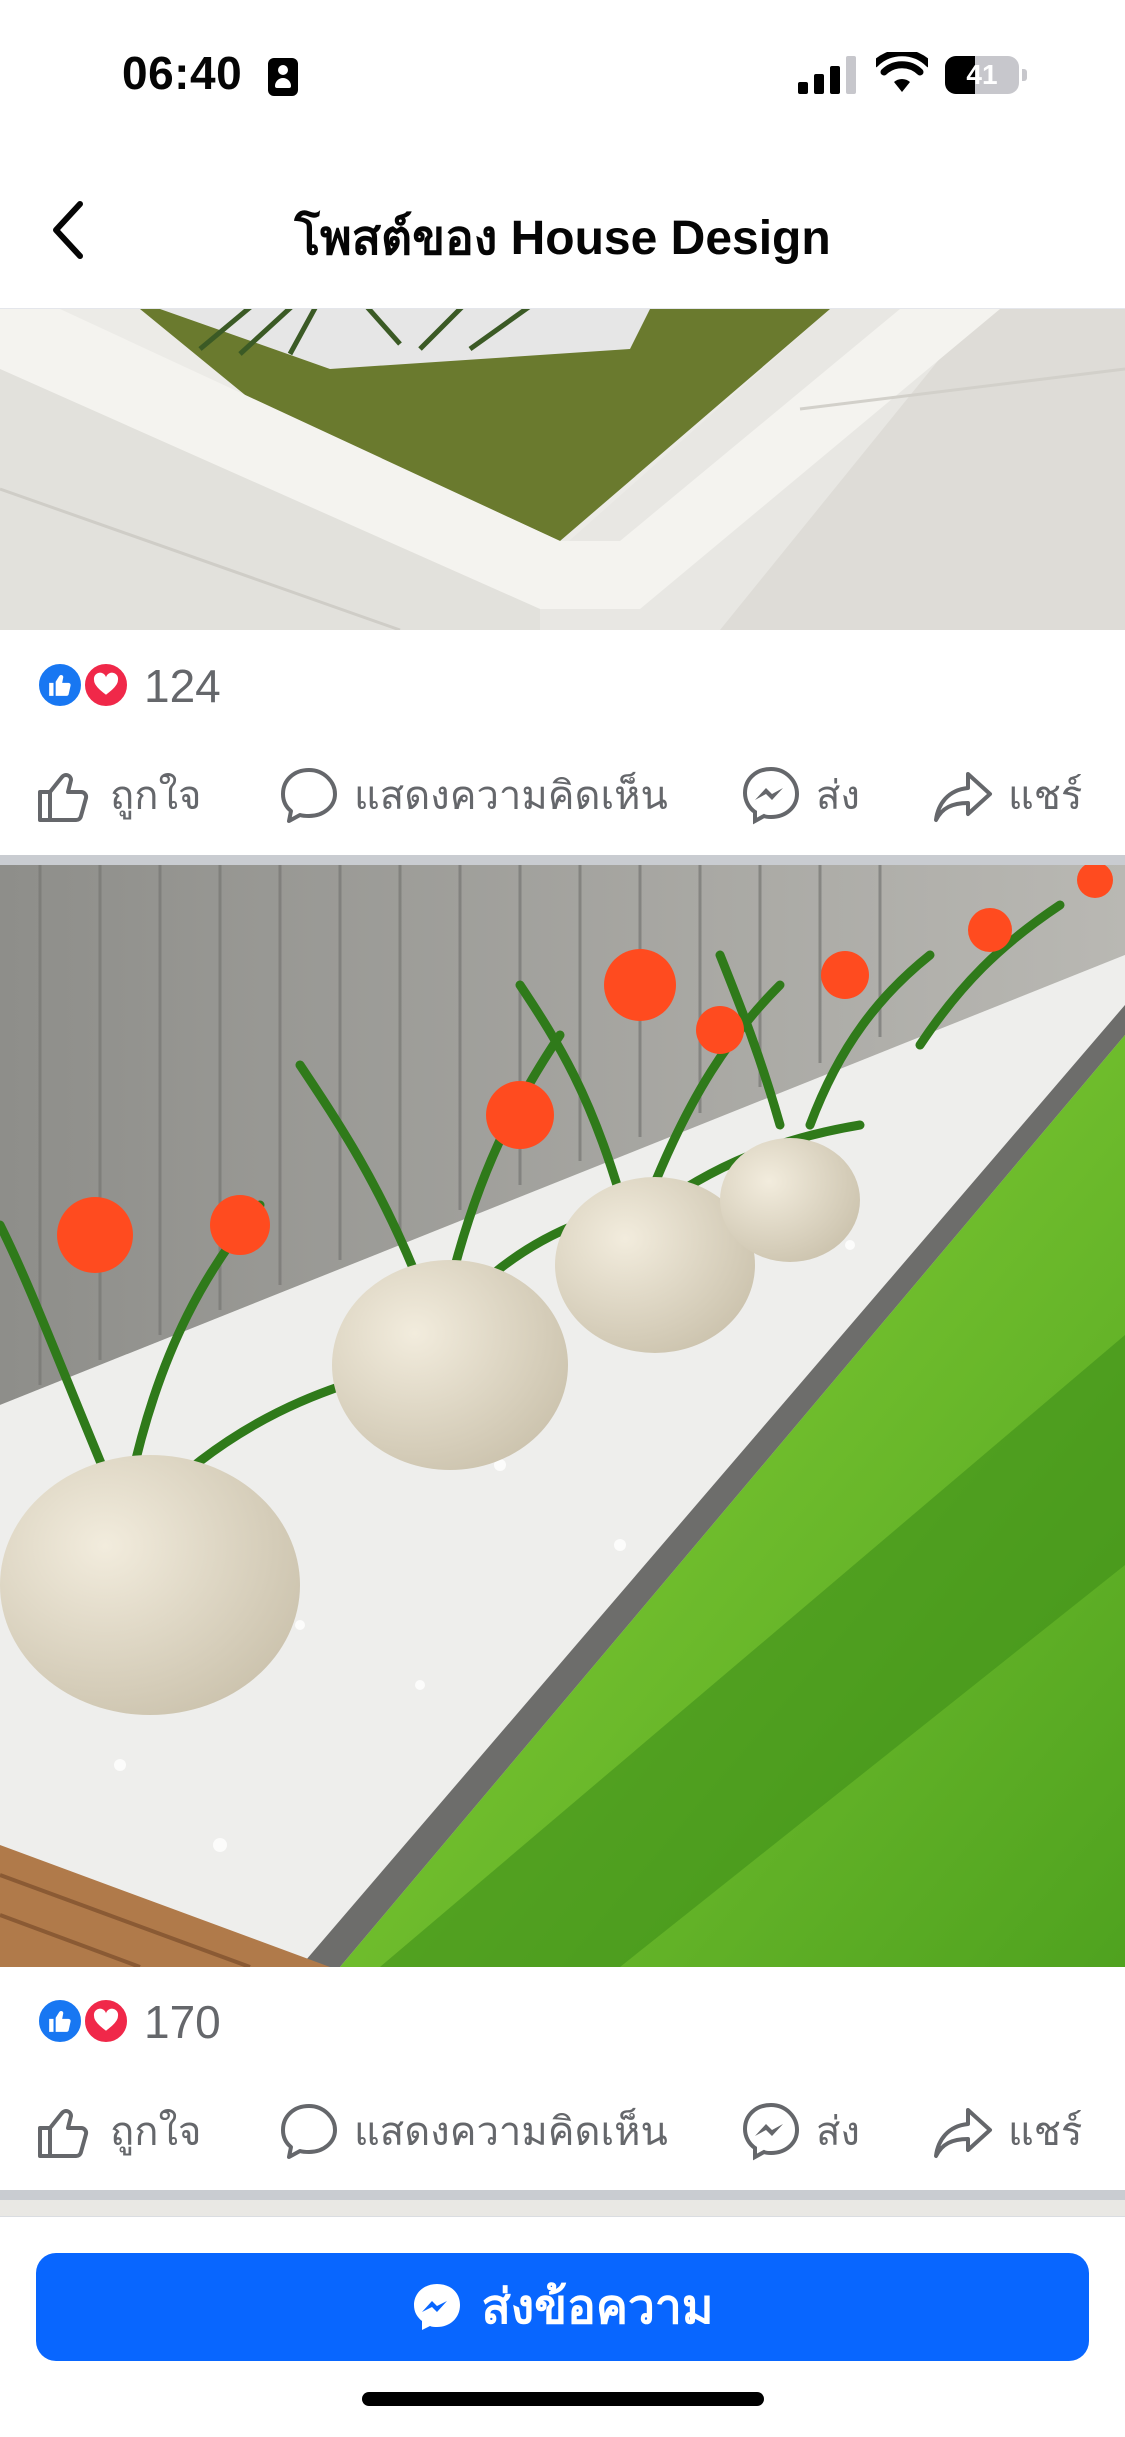 The height and width of the screenshot is (2437, 1125). What do you see at coordinates (562, 2208) in the screenshot?
I see `next-post-photo-peek` at bounding box center [562, 2208].